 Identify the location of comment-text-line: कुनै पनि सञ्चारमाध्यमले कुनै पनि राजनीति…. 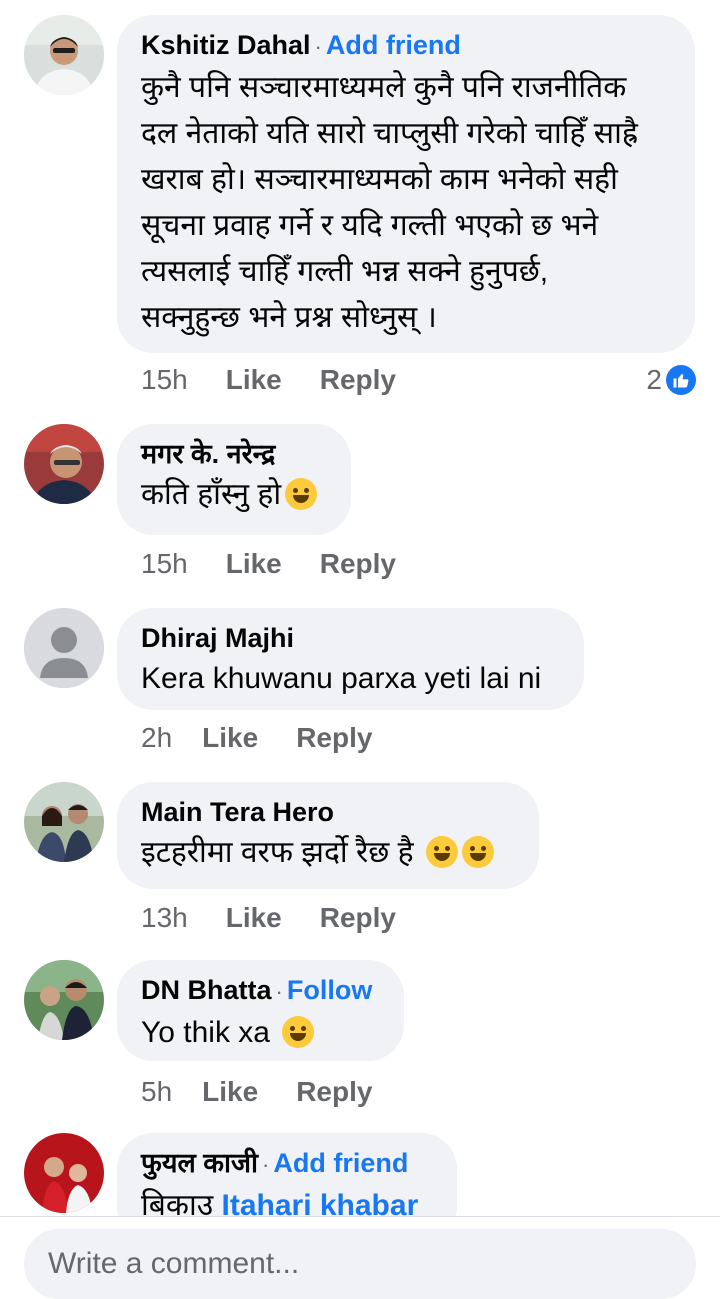
(384, 87).